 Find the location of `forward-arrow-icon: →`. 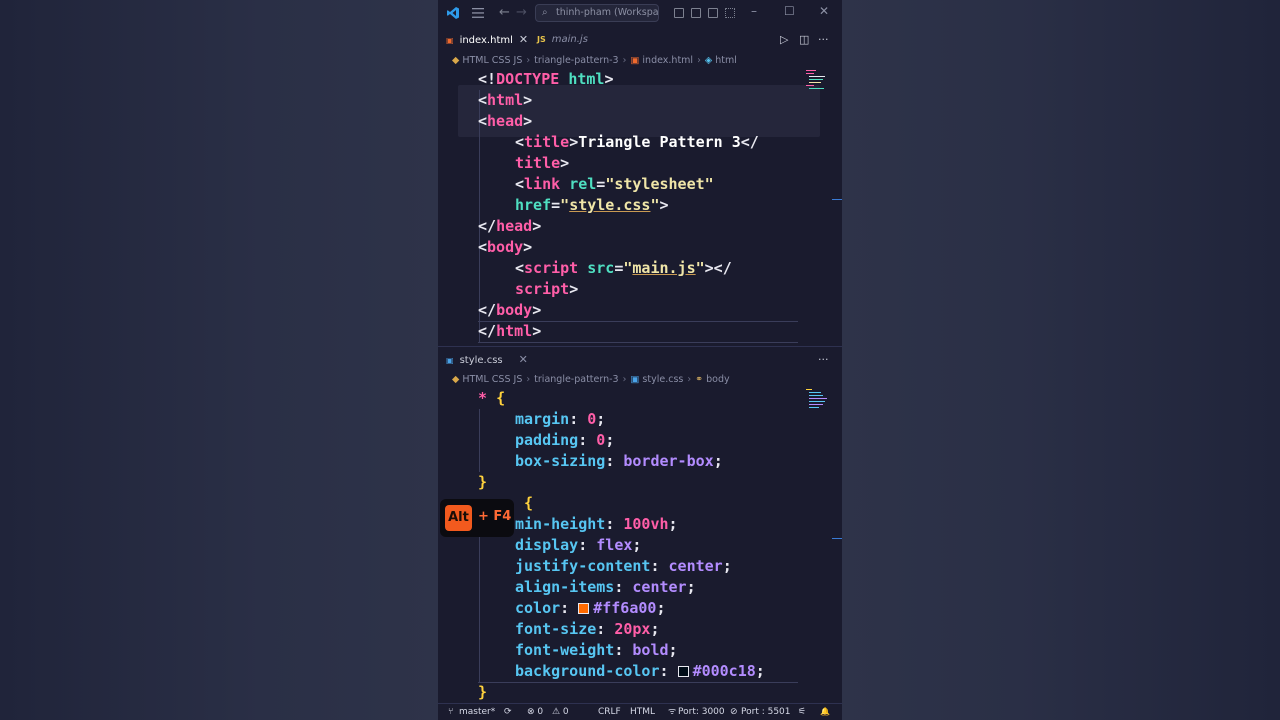

forward-arrow-icon: → is located at coordinates (521, 12).